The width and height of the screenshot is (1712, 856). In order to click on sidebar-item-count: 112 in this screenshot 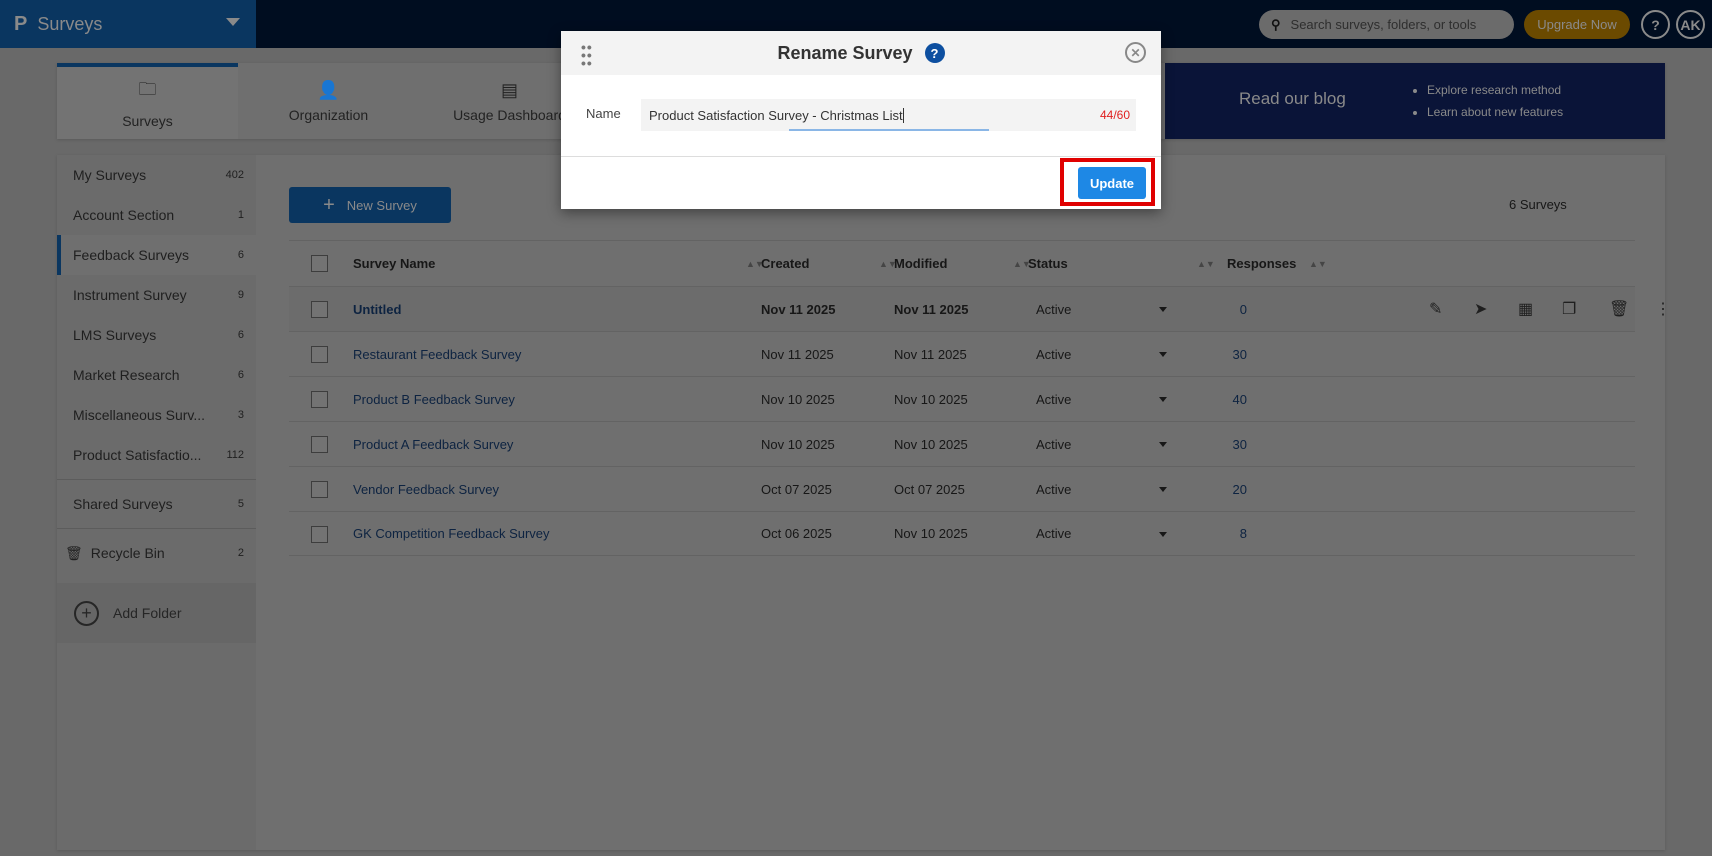, I will do `click(235, 455)`.